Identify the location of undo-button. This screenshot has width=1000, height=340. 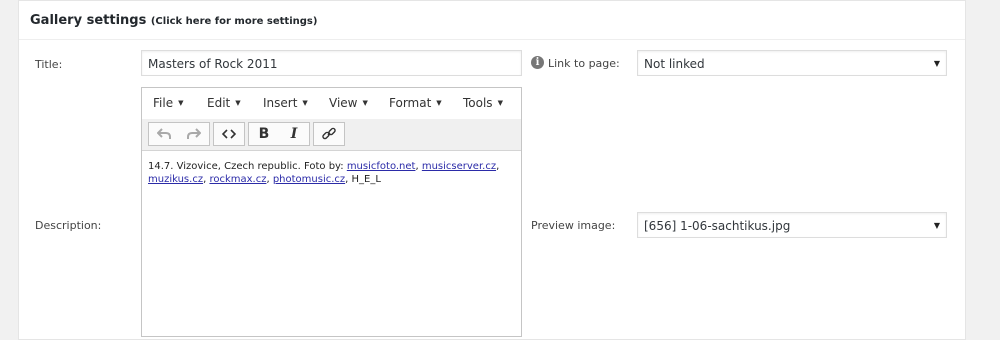
(164, 134).